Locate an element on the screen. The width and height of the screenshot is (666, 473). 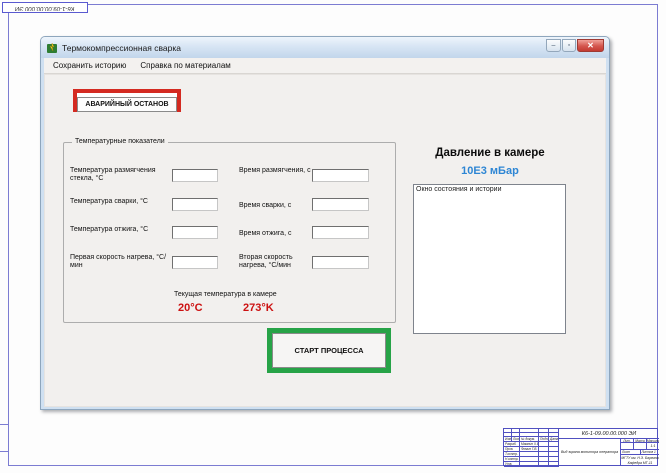
window-title: Термокомпрессионная сварка is located at coordinates (121, 47).